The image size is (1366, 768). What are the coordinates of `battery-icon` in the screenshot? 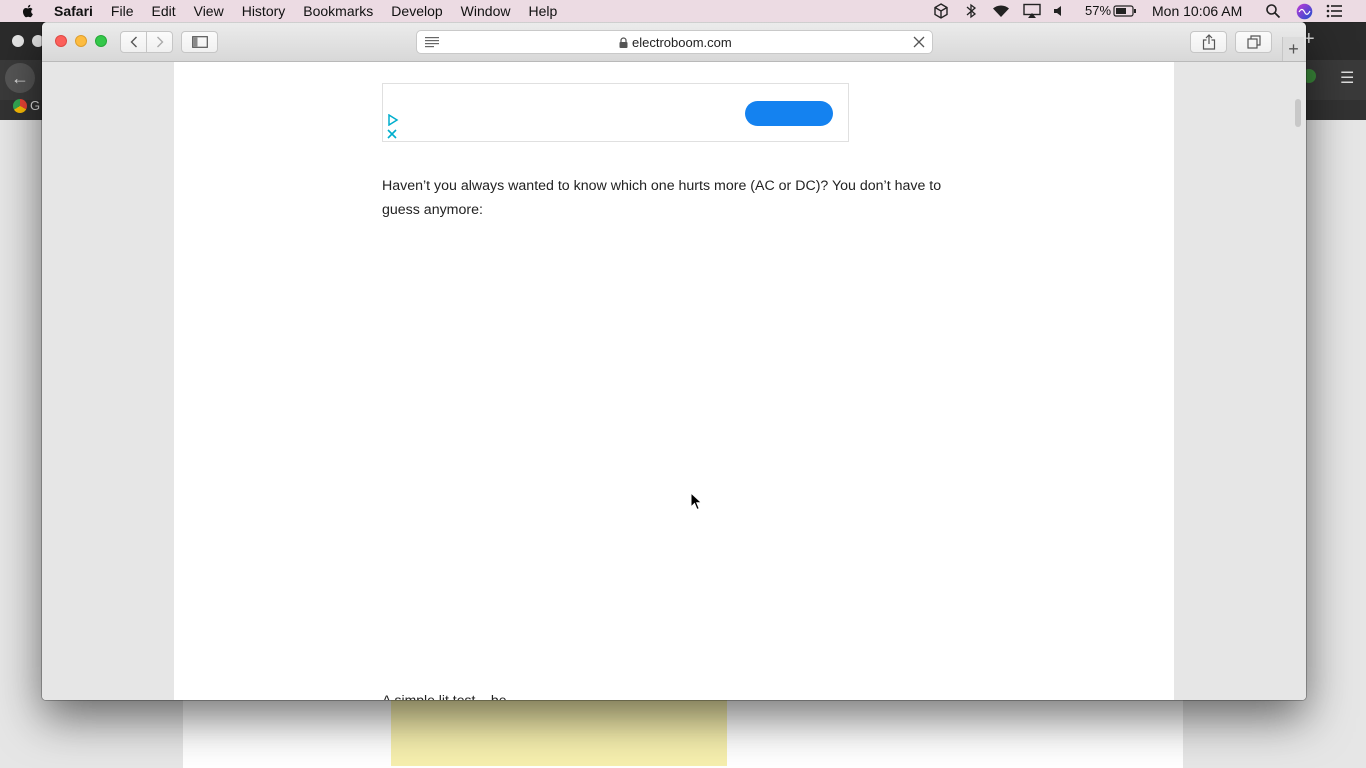 It's located at (1125, 11).